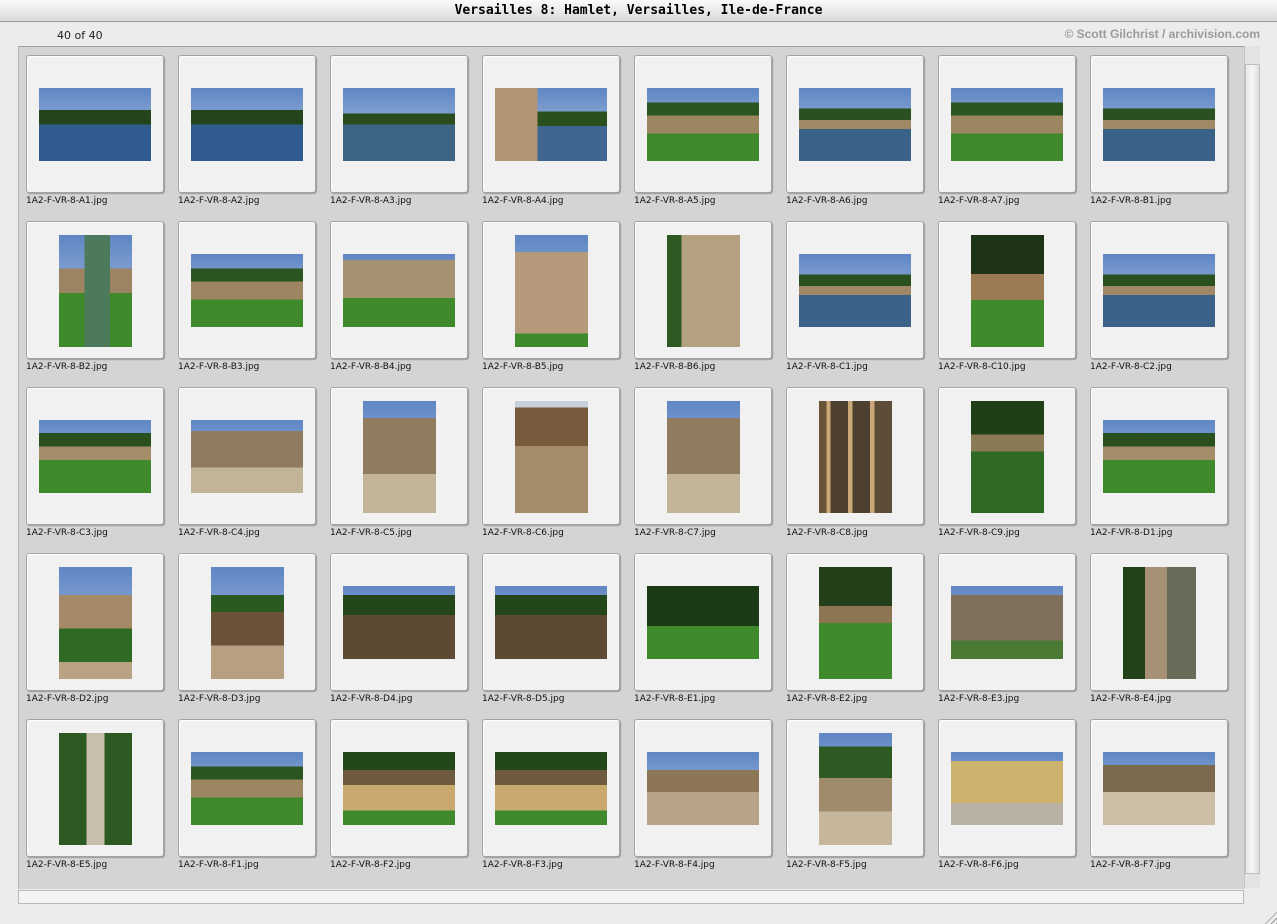 Image resolution: width=1277 pixels, height=924 pixels. I want to click on thumbnail-cell: 1A2-F-VR-8-D5.jpg, so click(547, 629).